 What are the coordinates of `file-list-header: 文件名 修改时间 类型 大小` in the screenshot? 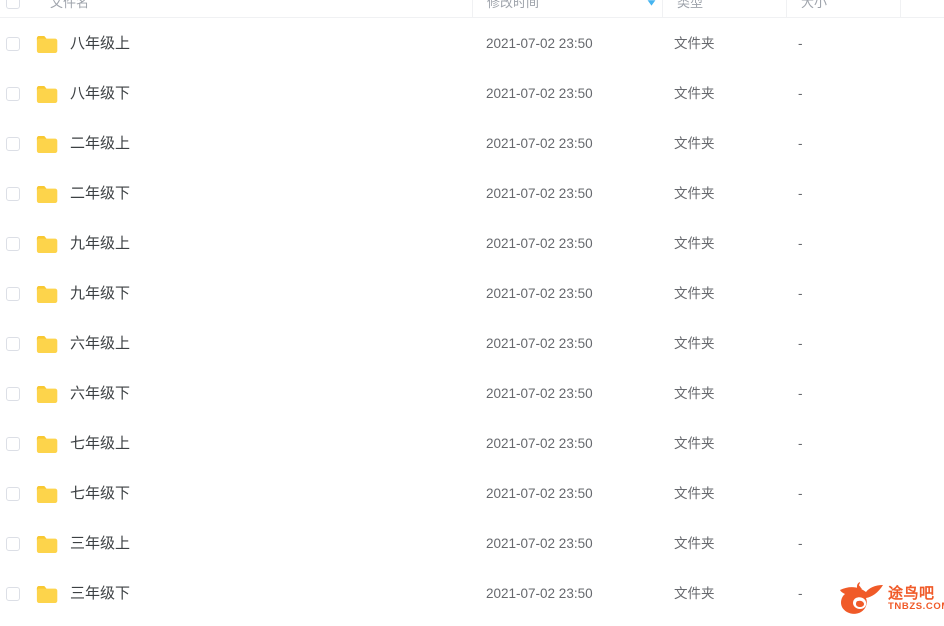 It's located at (472, 9).